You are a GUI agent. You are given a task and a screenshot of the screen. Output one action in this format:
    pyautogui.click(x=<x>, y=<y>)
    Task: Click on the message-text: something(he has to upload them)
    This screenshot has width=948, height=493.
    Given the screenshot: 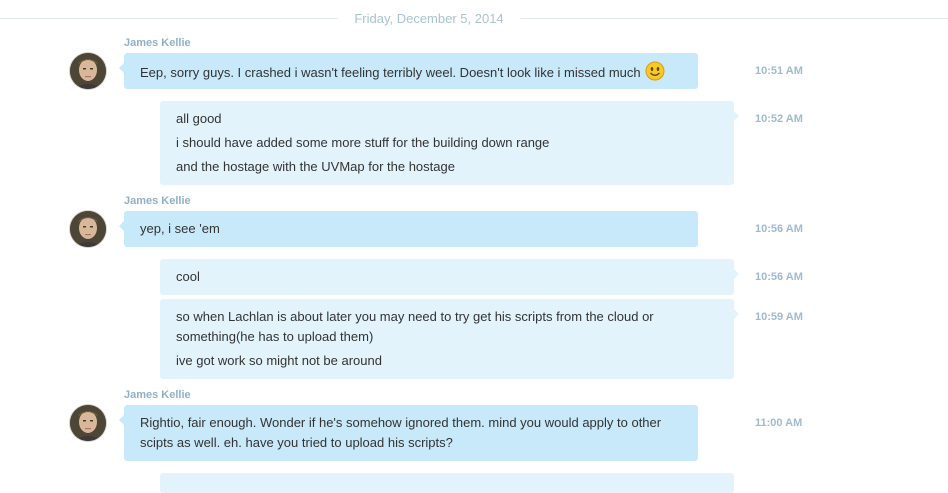 What is the action you would take?
    pyautogui.click(x=275, y=336)
    